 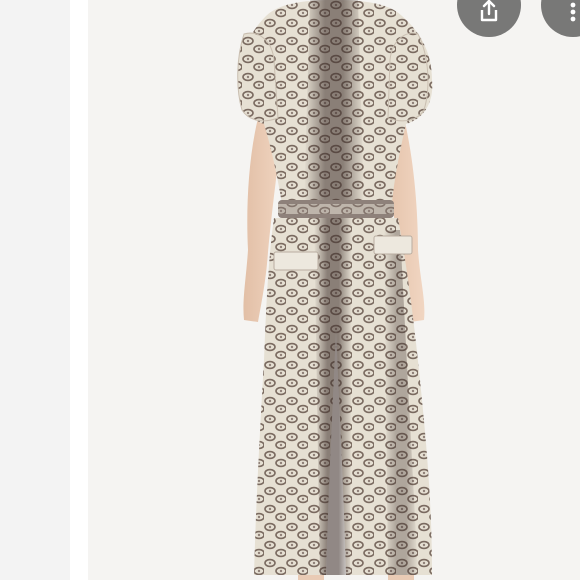 I want to click on more-vertical-icon, so click(x=573, y=12).